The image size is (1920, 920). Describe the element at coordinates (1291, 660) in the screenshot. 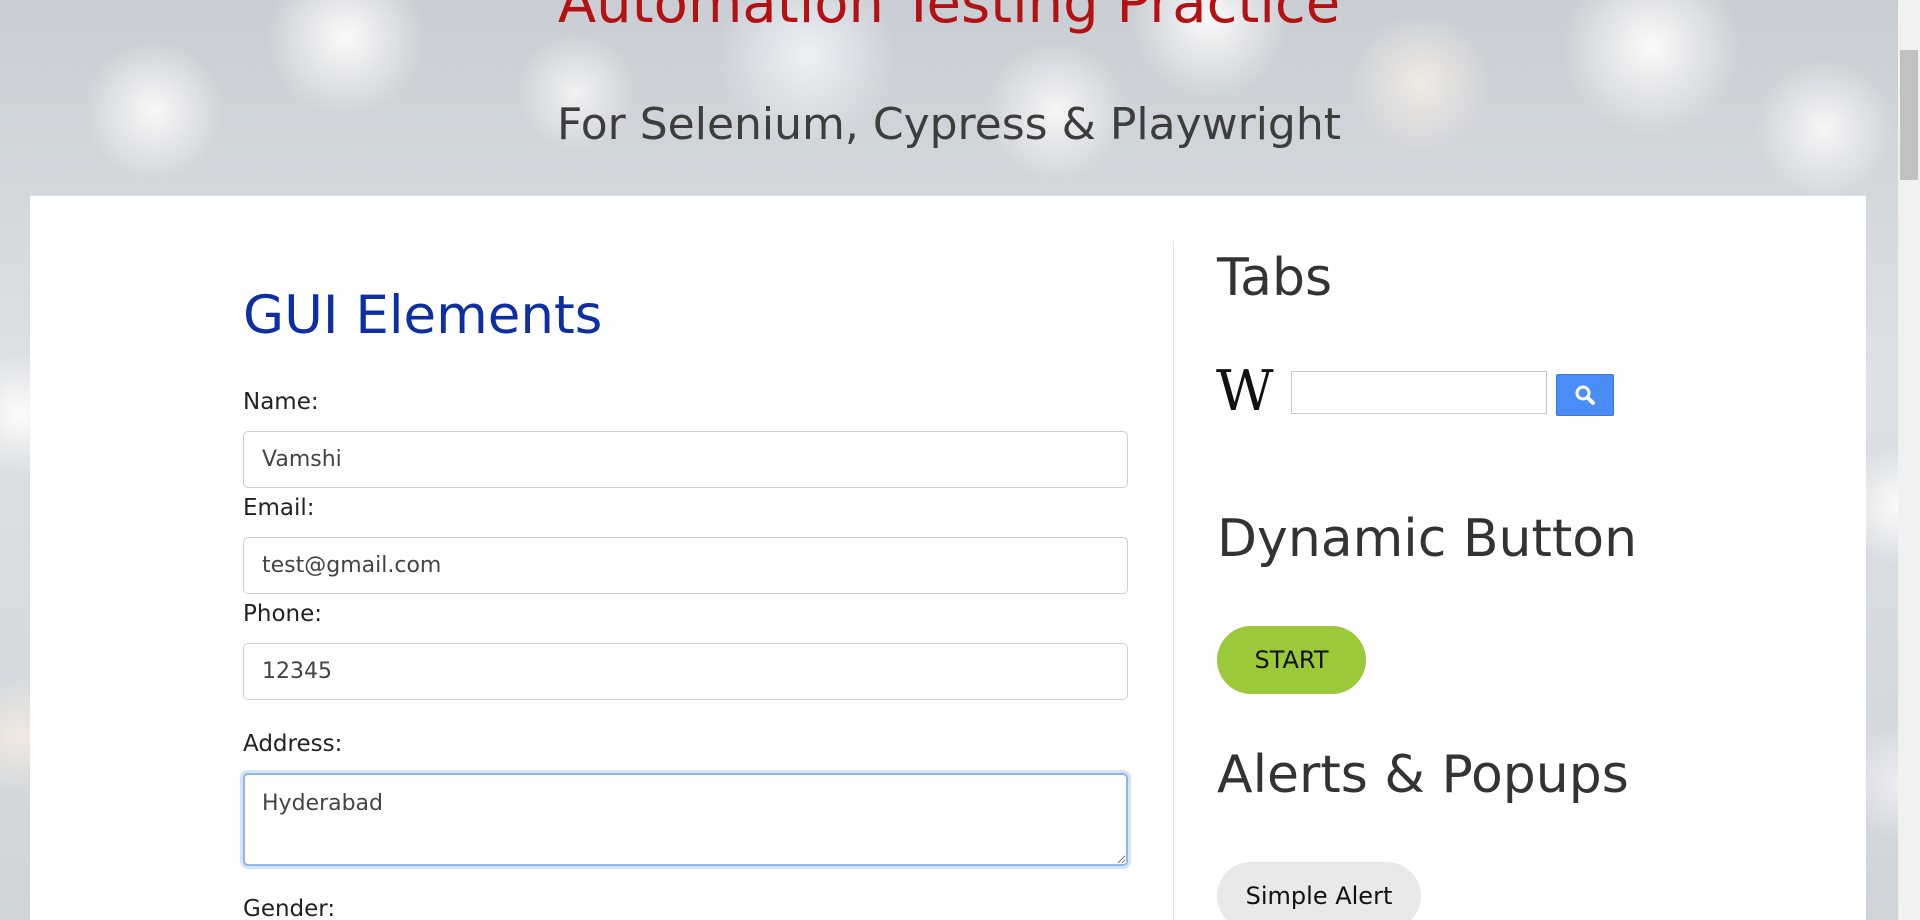

I see `start-button: START` at that location.